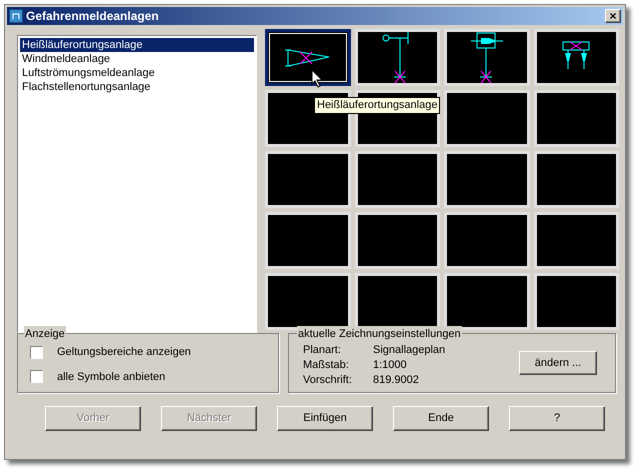 The height and width of the screenshot is (469, 637). I want to click on setting-value: Signallageplan, so click(409, 350).